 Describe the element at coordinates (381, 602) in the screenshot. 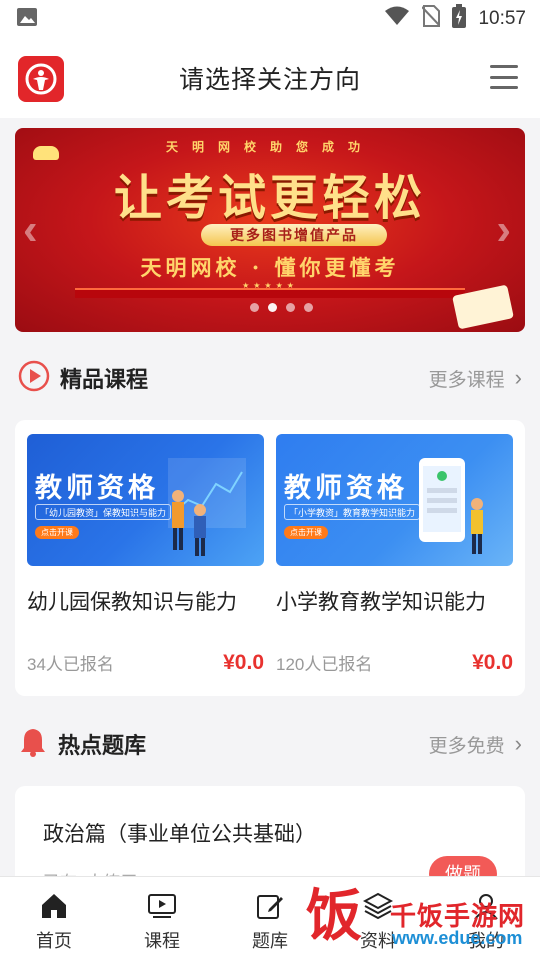

I see `course-name: 小学教育教学知识能力` at that location.